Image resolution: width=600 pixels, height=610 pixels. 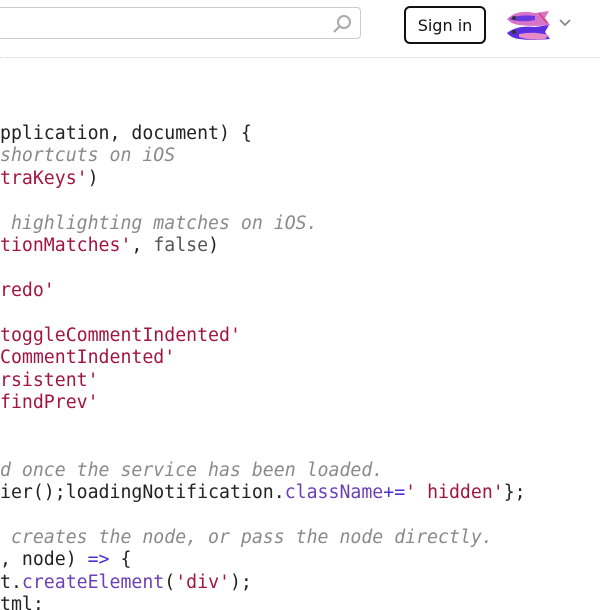 What do you see at coordinates (11, 582) in the screenshot?
I see `code-token: t.` at bounding box center [11, 582].